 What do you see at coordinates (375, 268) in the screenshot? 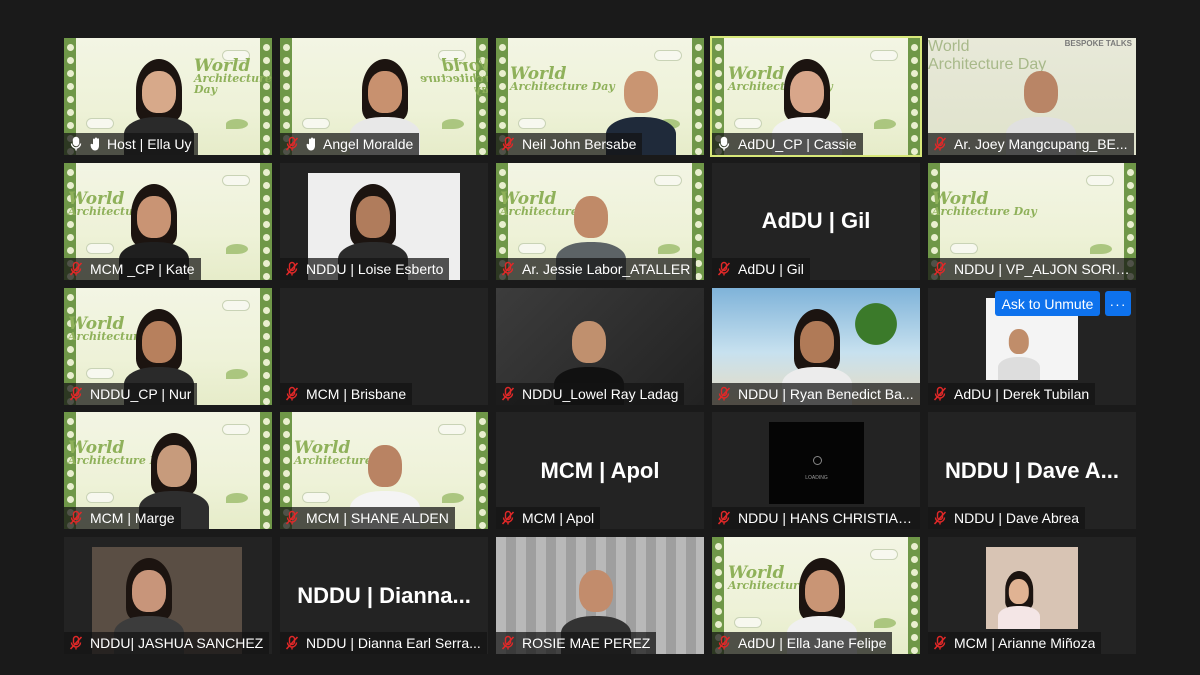
I see `participant-name: NDDU | Loise Esberto` at bounding box center [375, 268].